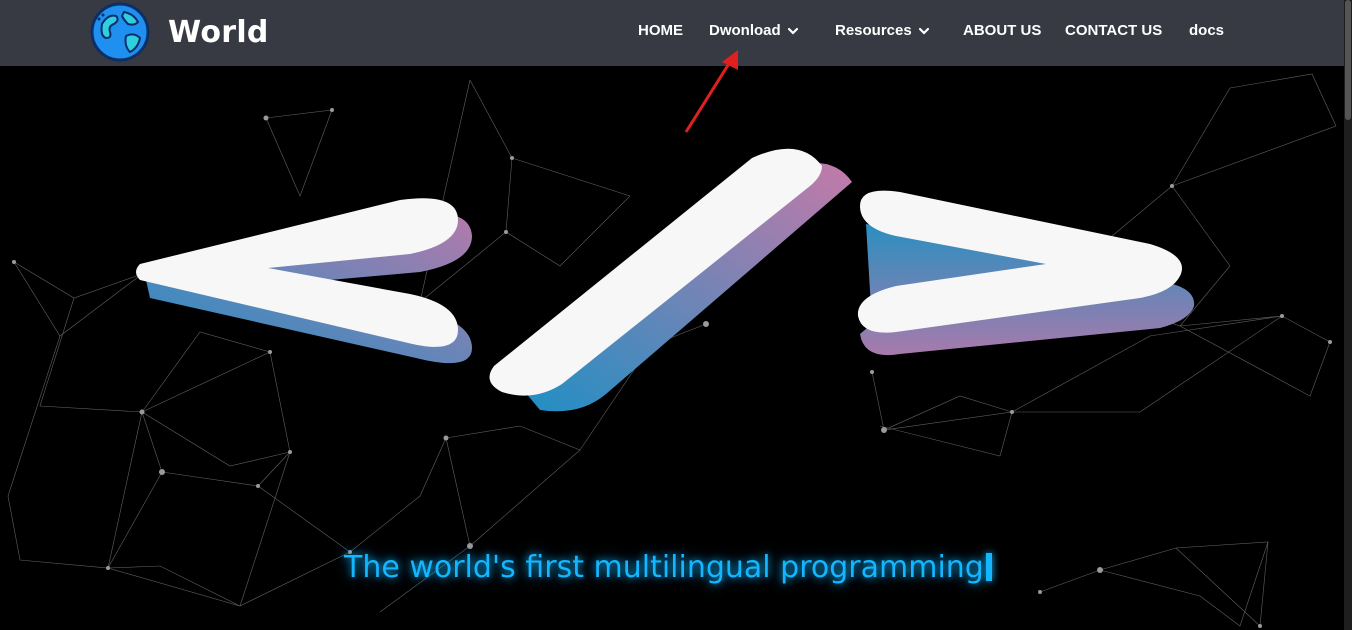 This screenshot has height=630, width=1352. I want to click on nav-home: HOME, so click(660, 30).